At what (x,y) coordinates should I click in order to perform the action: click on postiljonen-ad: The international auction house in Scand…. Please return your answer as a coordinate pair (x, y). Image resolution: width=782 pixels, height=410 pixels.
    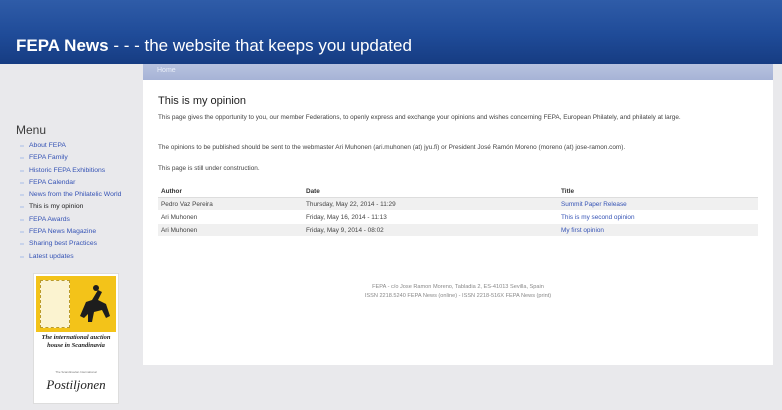
    Looking at the image, I should click on (76, 338).